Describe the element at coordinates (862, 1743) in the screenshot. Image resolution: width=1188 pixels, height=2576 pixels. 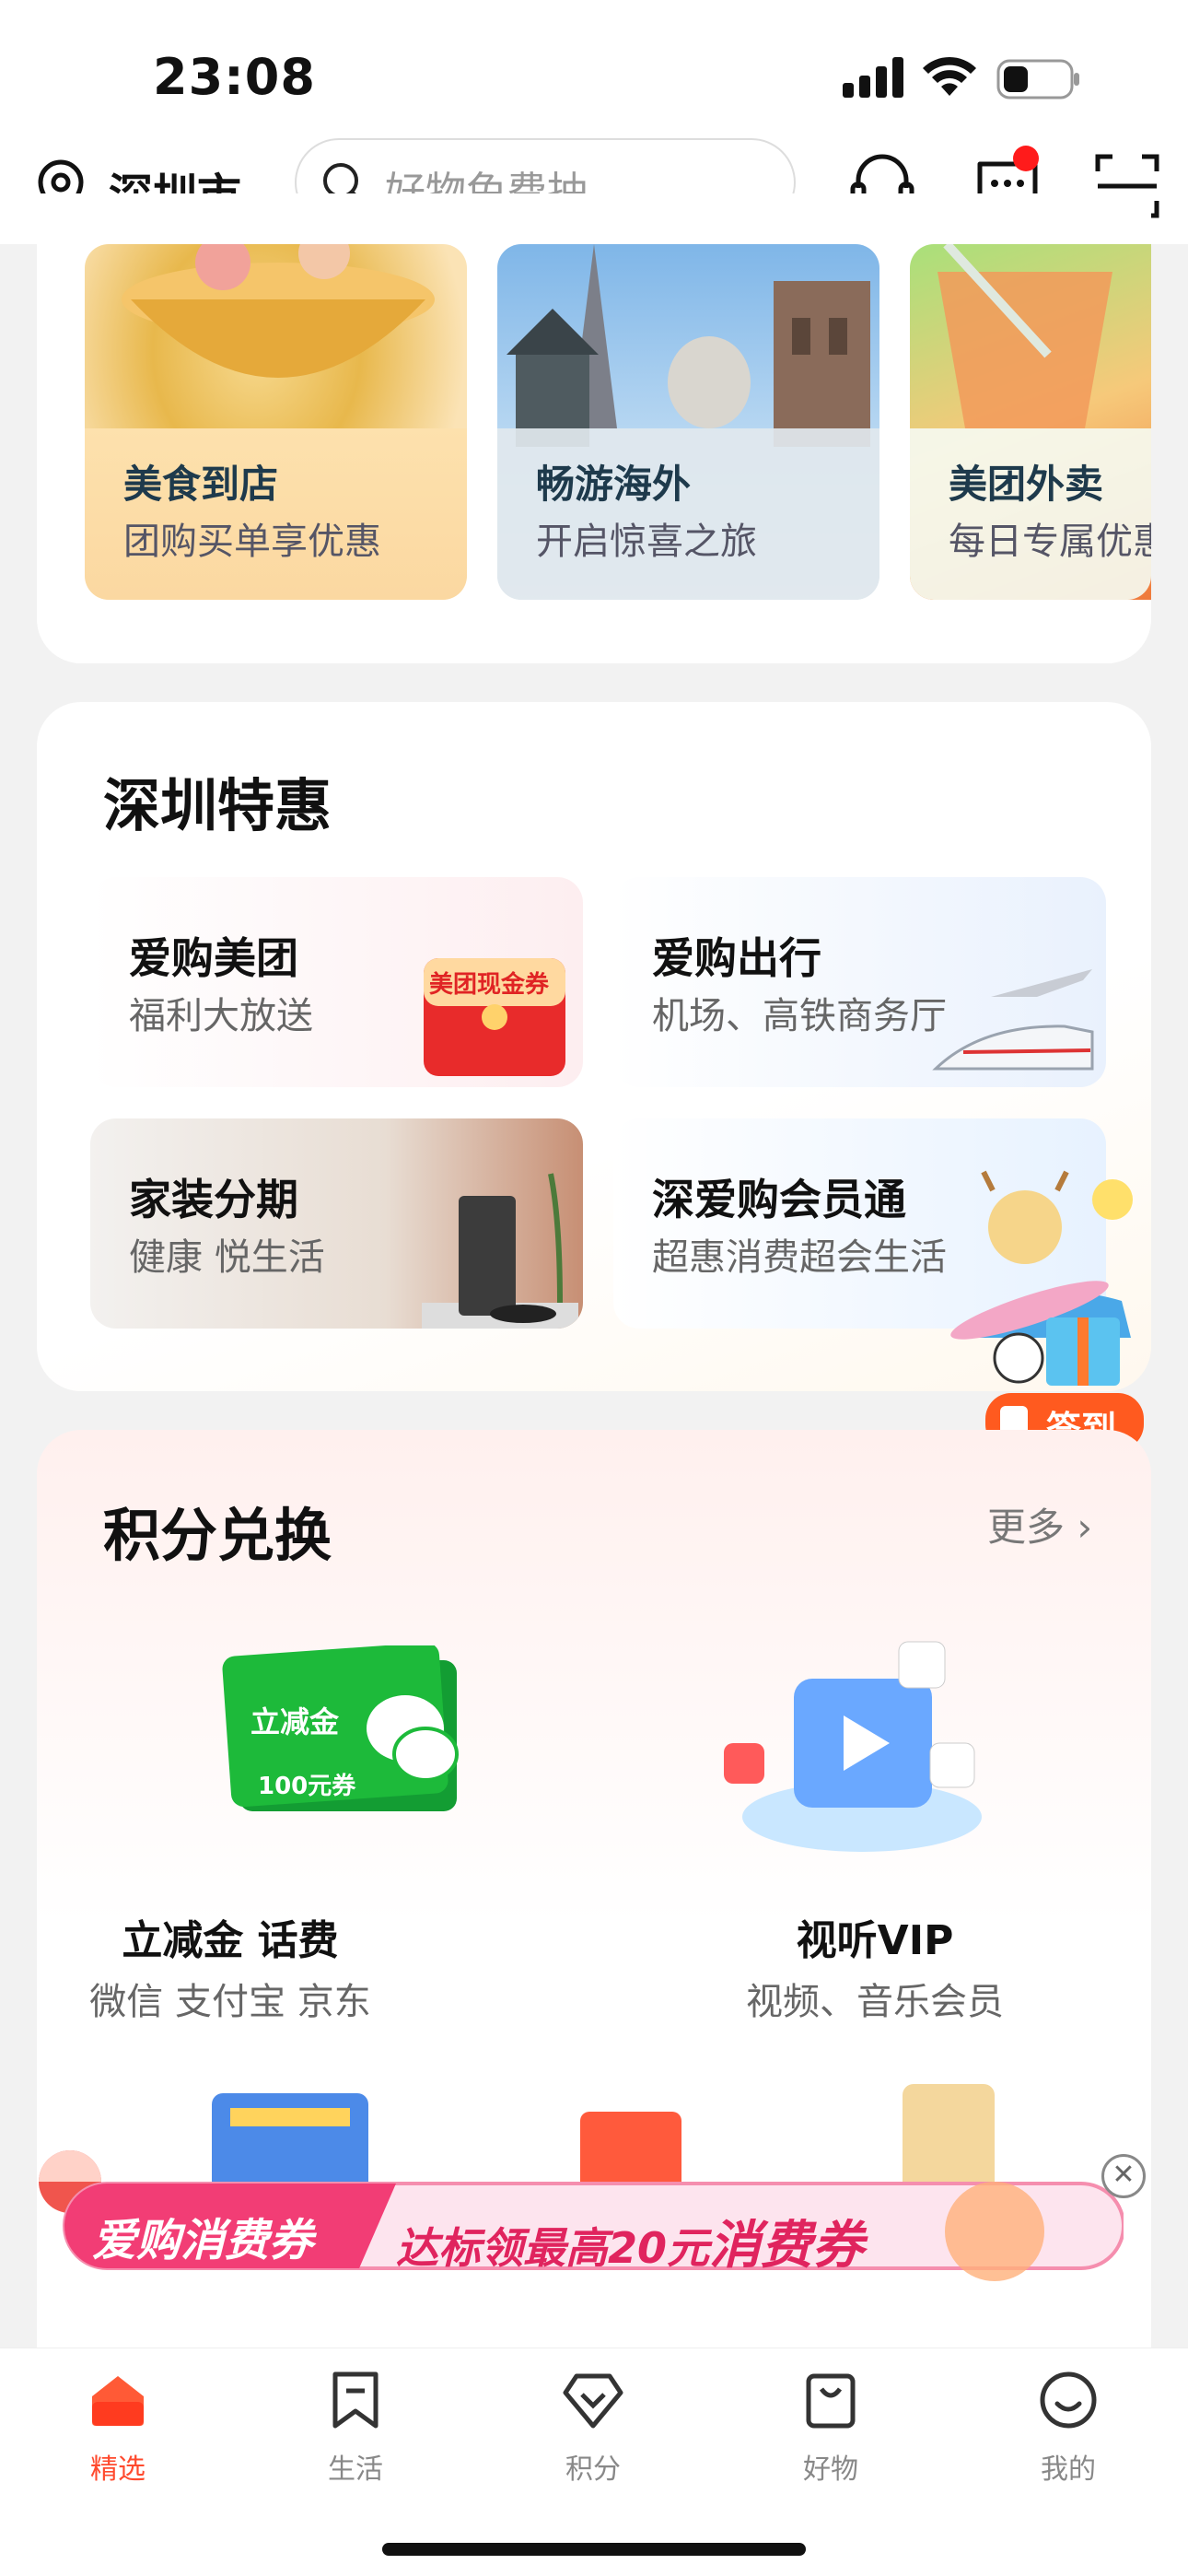
I see `video-music-vip-image` at that location.